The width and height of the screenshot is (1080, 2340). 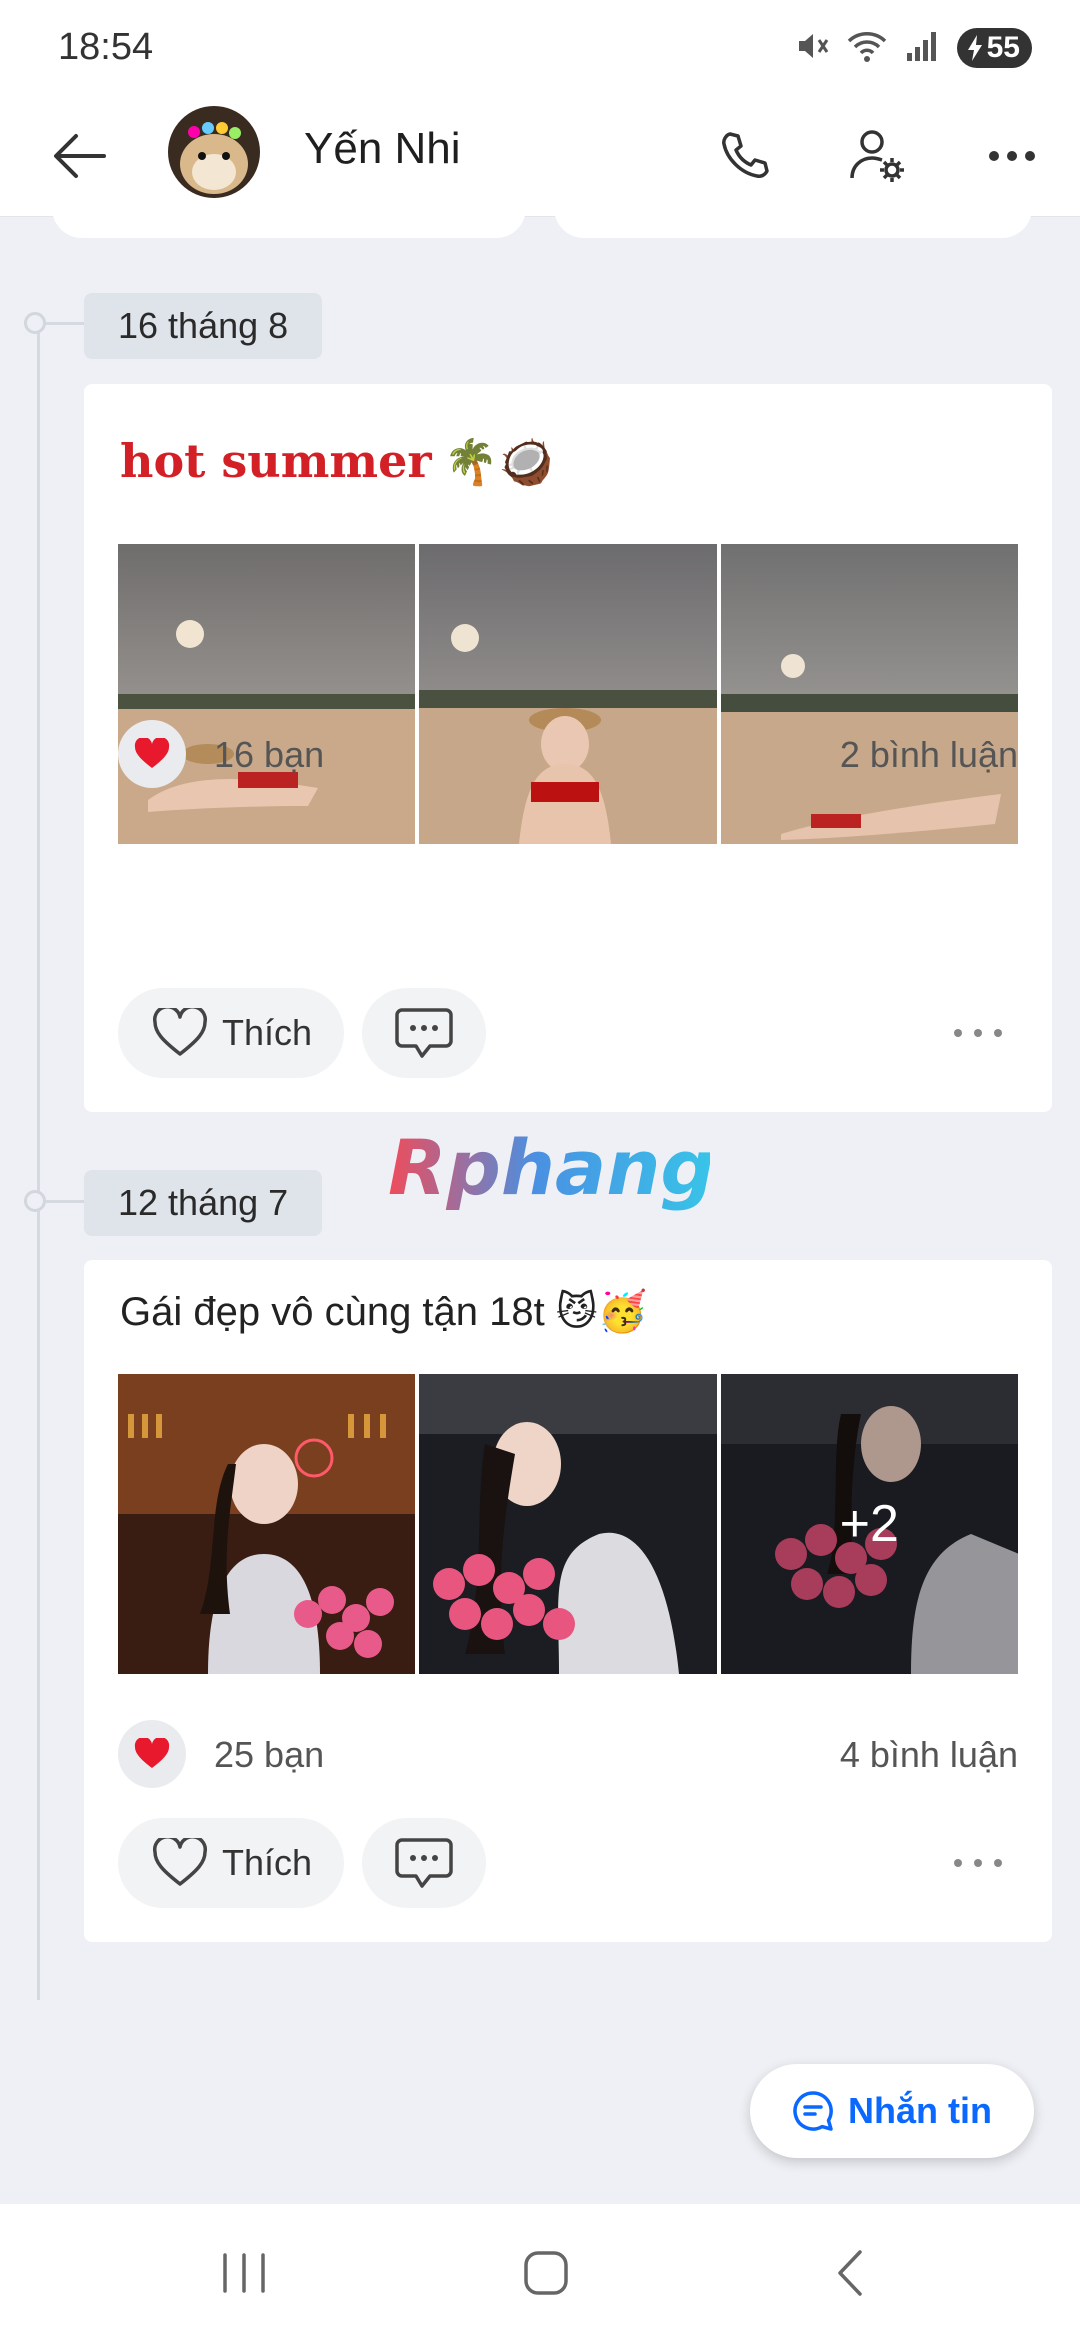 I want to click on call-button, so click(x=744, y=156).